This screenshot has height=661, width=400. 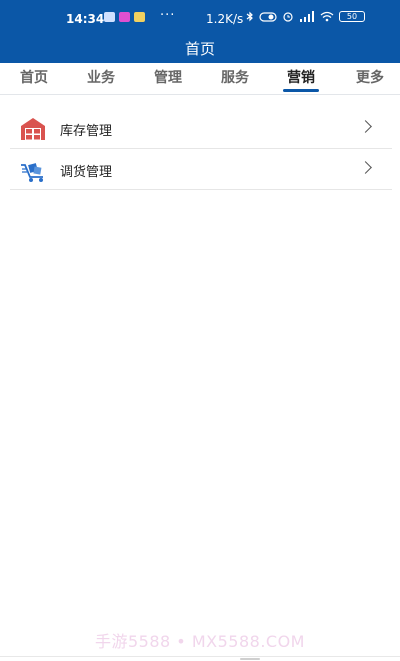 I want to click on status-time: 14:34, so click(x=85, y=19).